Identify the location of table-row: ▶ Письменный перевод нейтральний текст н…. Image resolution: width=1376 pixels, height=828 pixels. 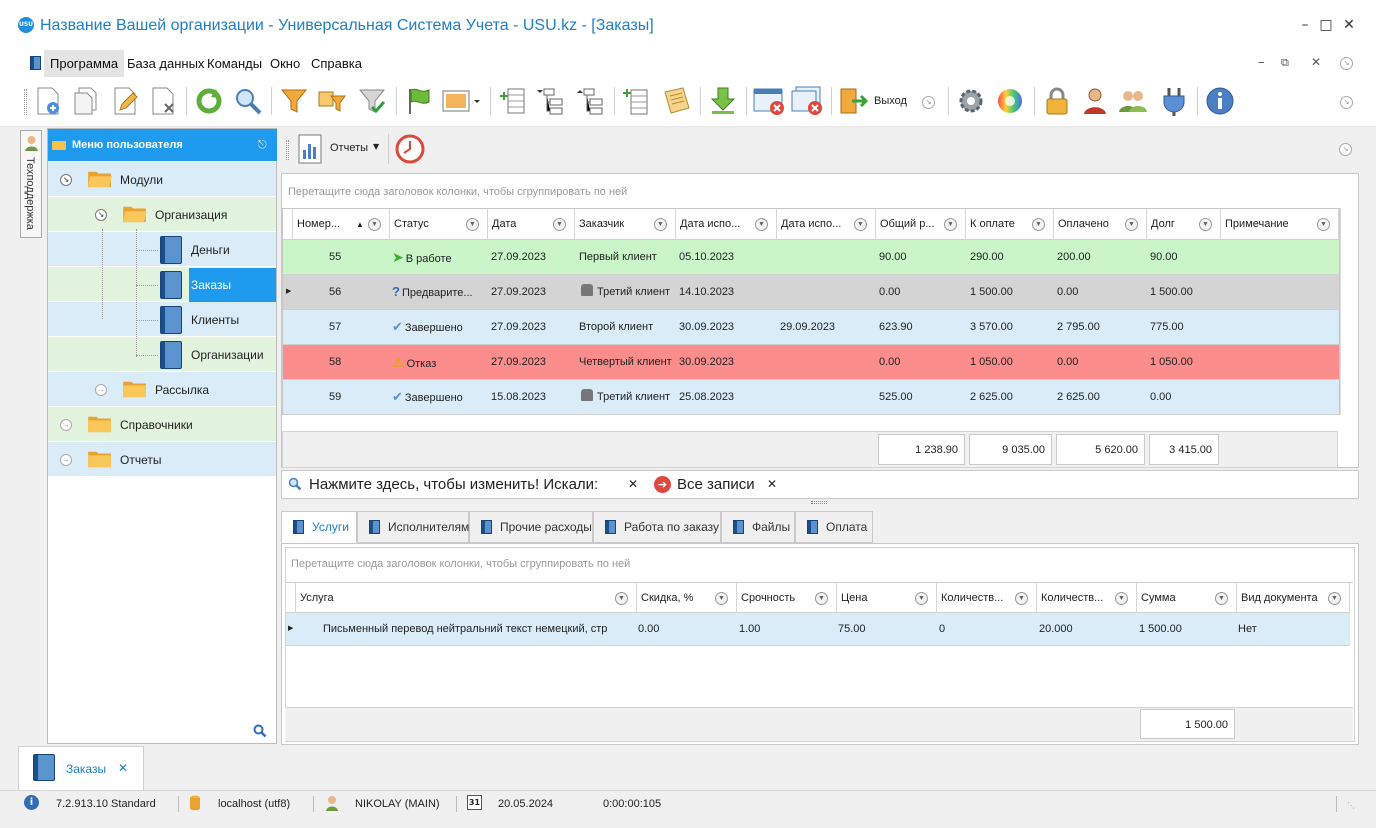
(818, 629).